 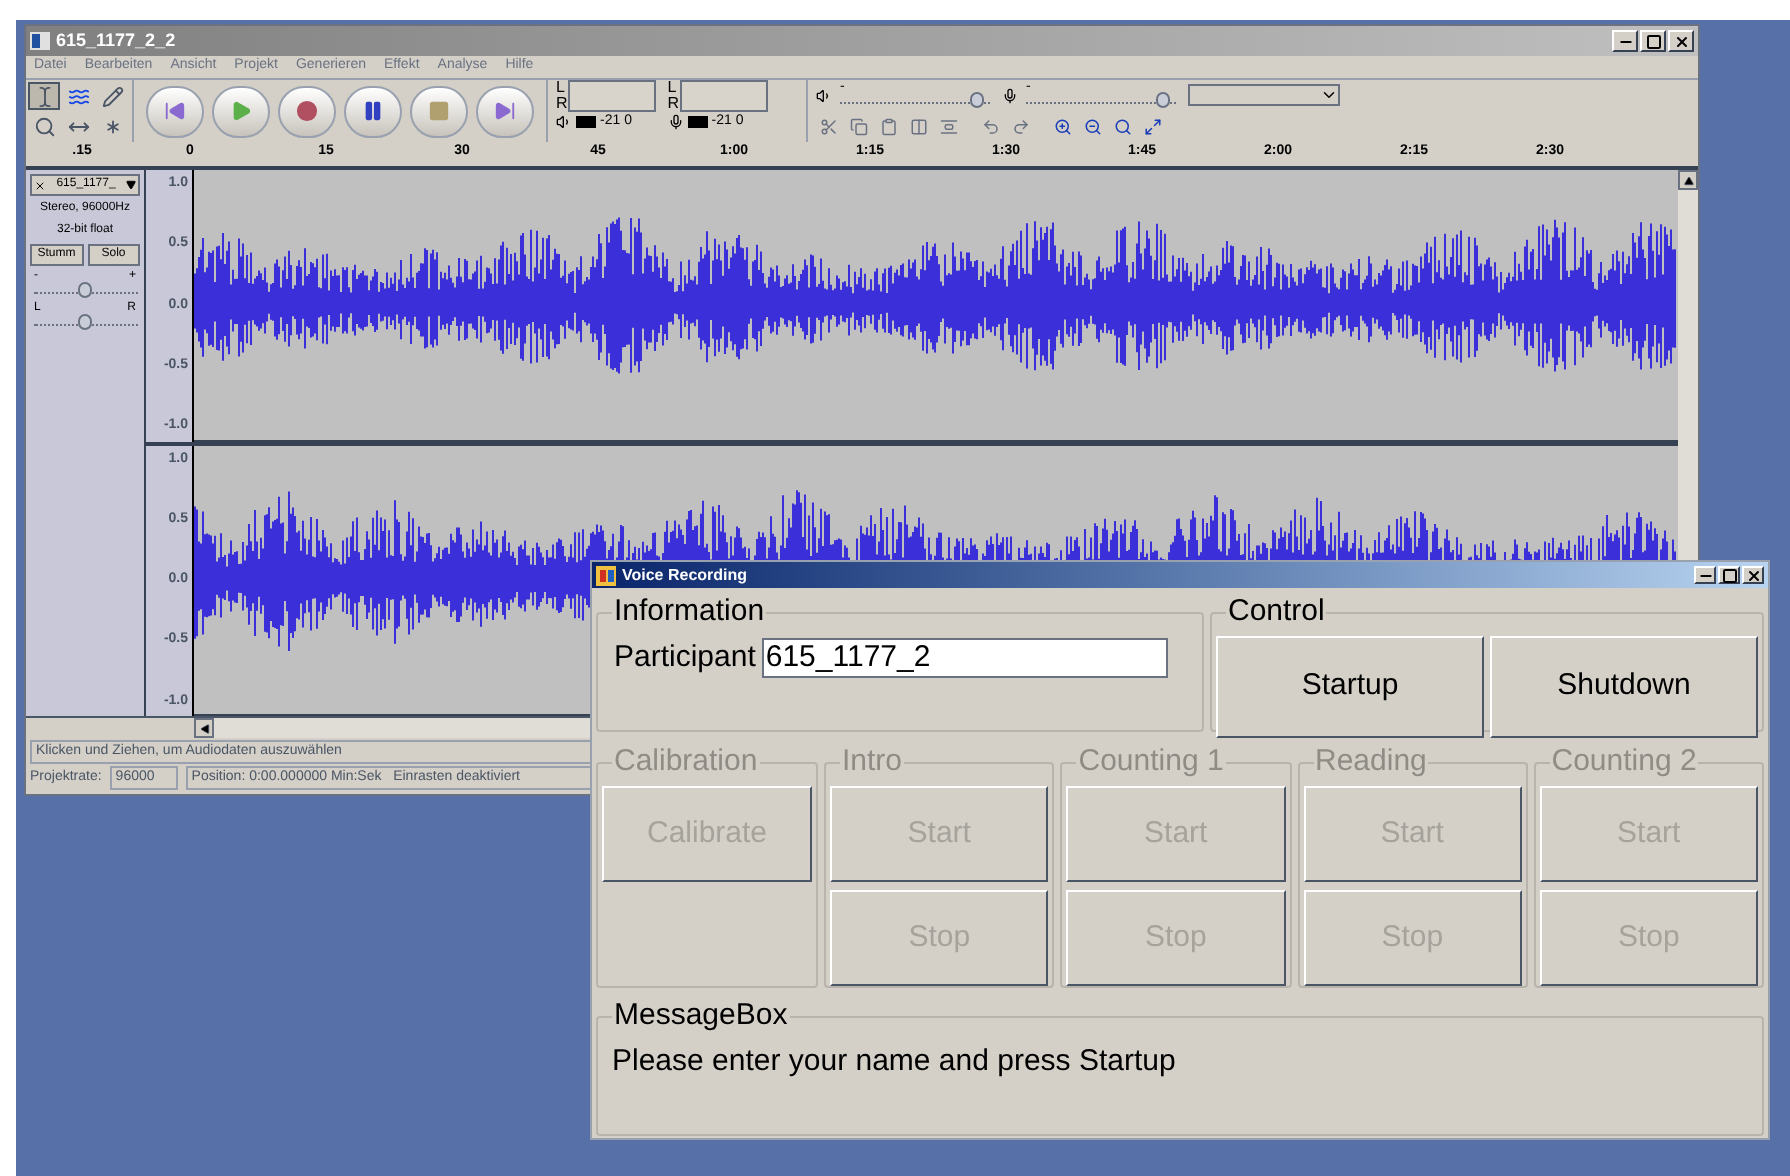 I want to click on window-title: 615_1177_2_2, so click(x=116, y=40).